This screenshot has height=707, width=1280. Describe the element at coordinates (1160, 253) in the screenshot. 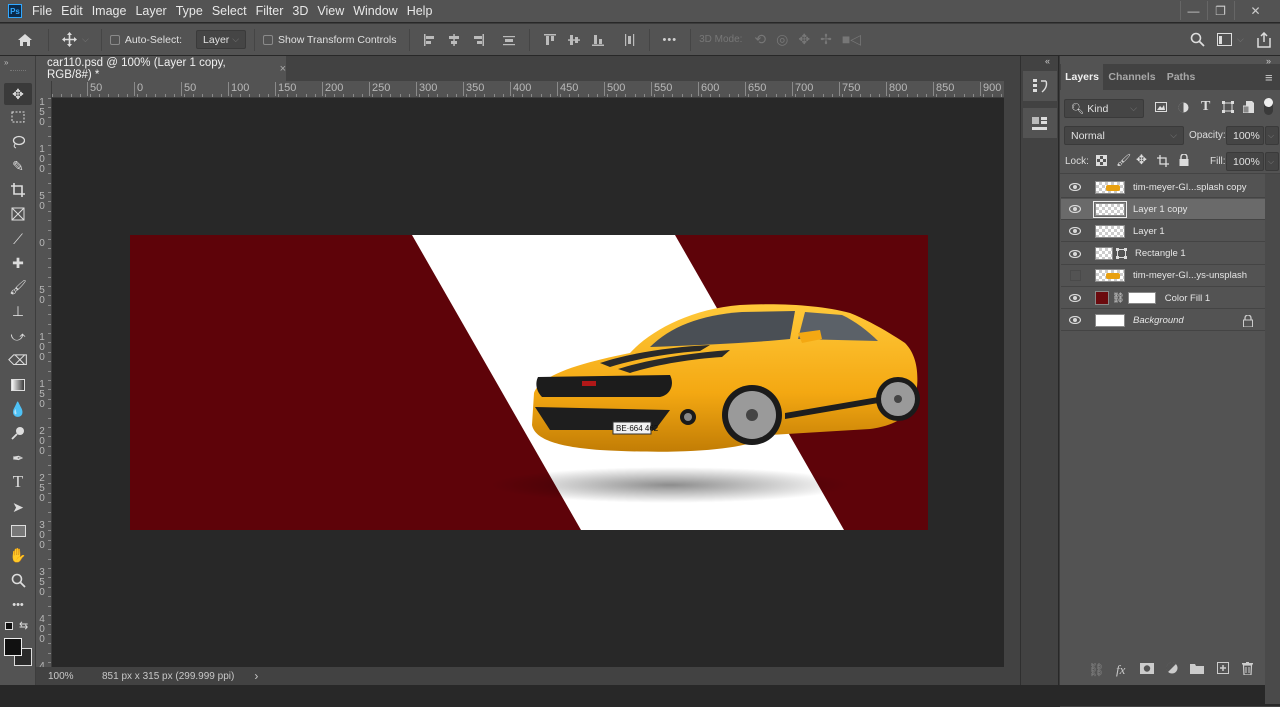

I see `layer-name: Rectangle 1` at that location.